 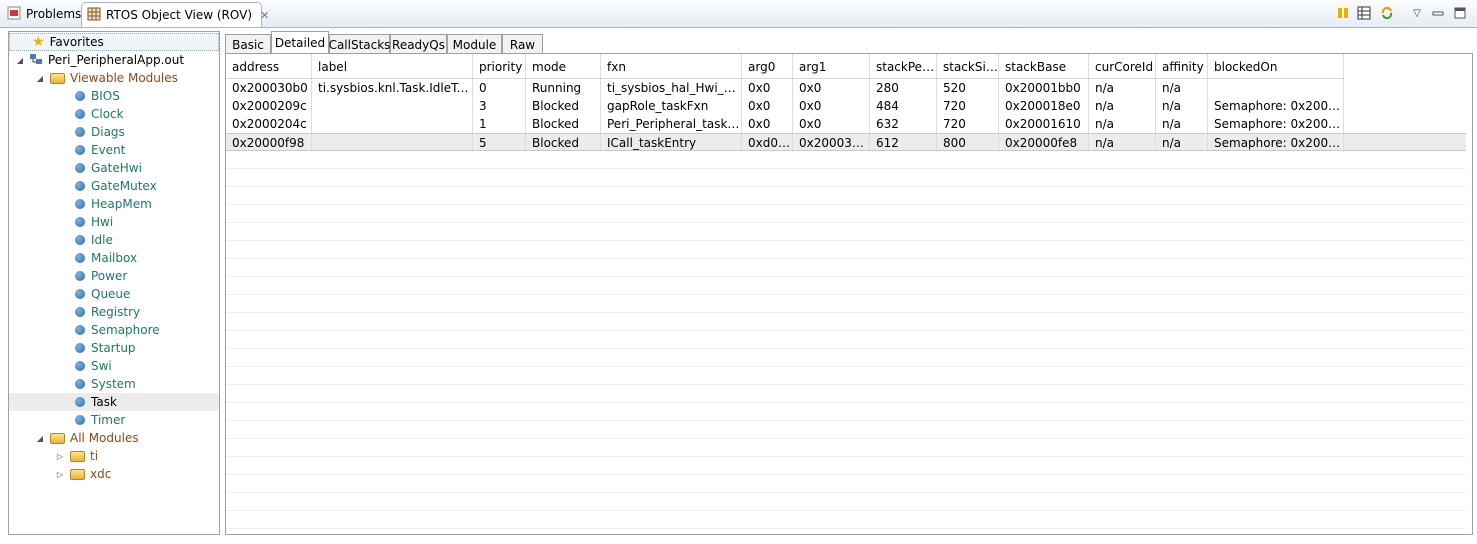 I want to click on tree-item-module: Semaphore, so click(x=114, y=330).